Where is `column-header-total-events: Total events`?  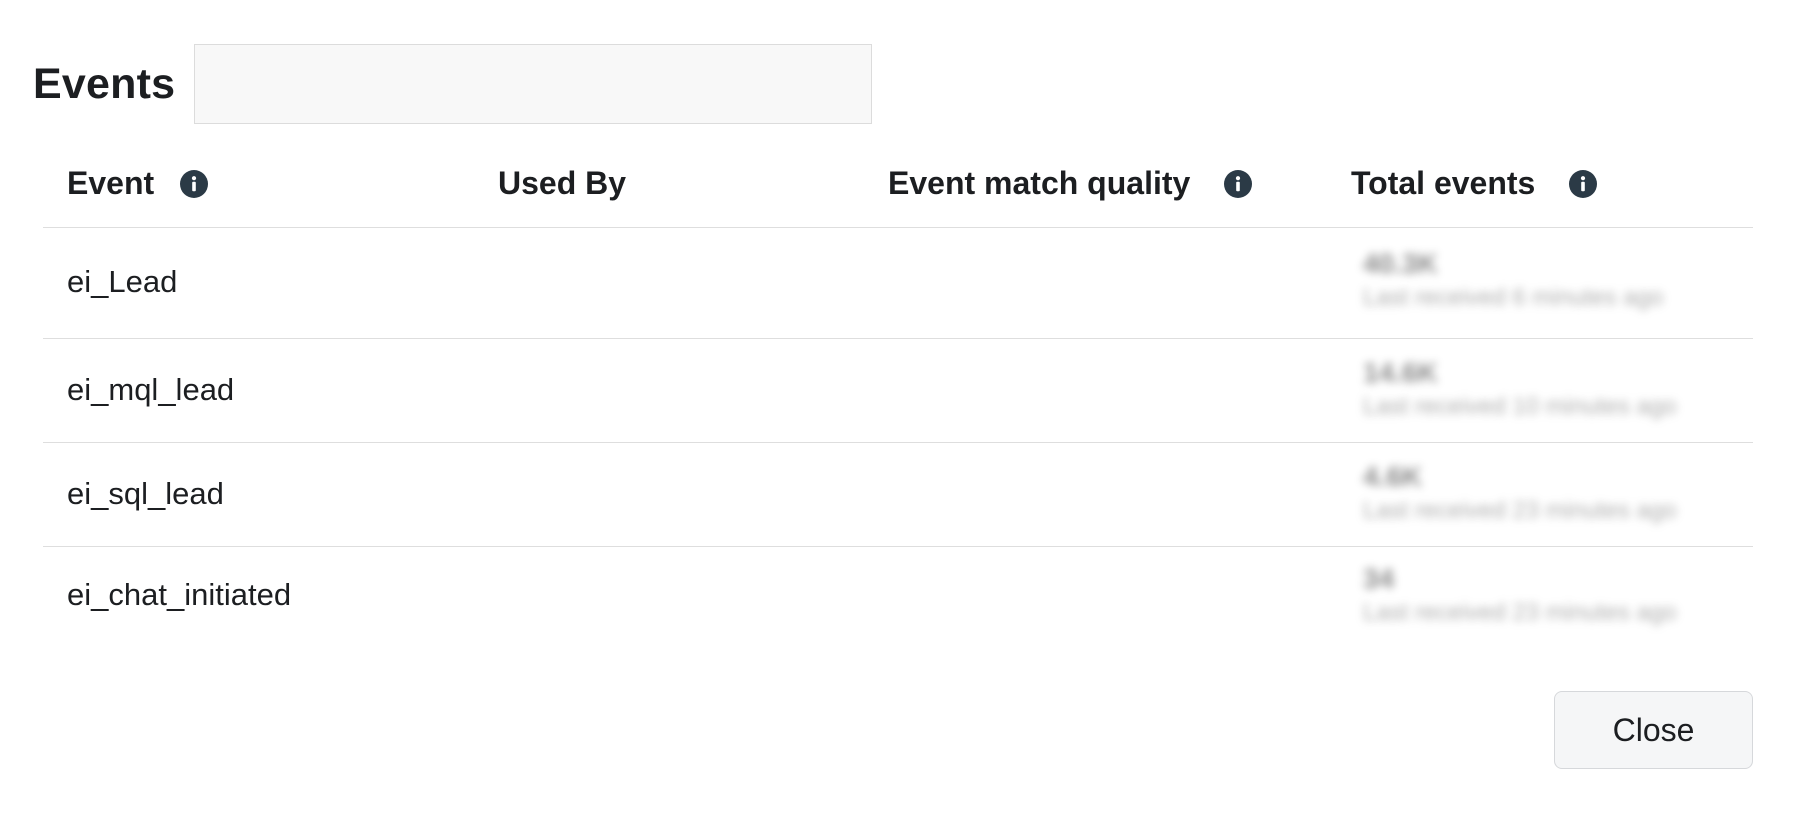 column-header-total-events: Total events is located at coordinates (1474, 183).